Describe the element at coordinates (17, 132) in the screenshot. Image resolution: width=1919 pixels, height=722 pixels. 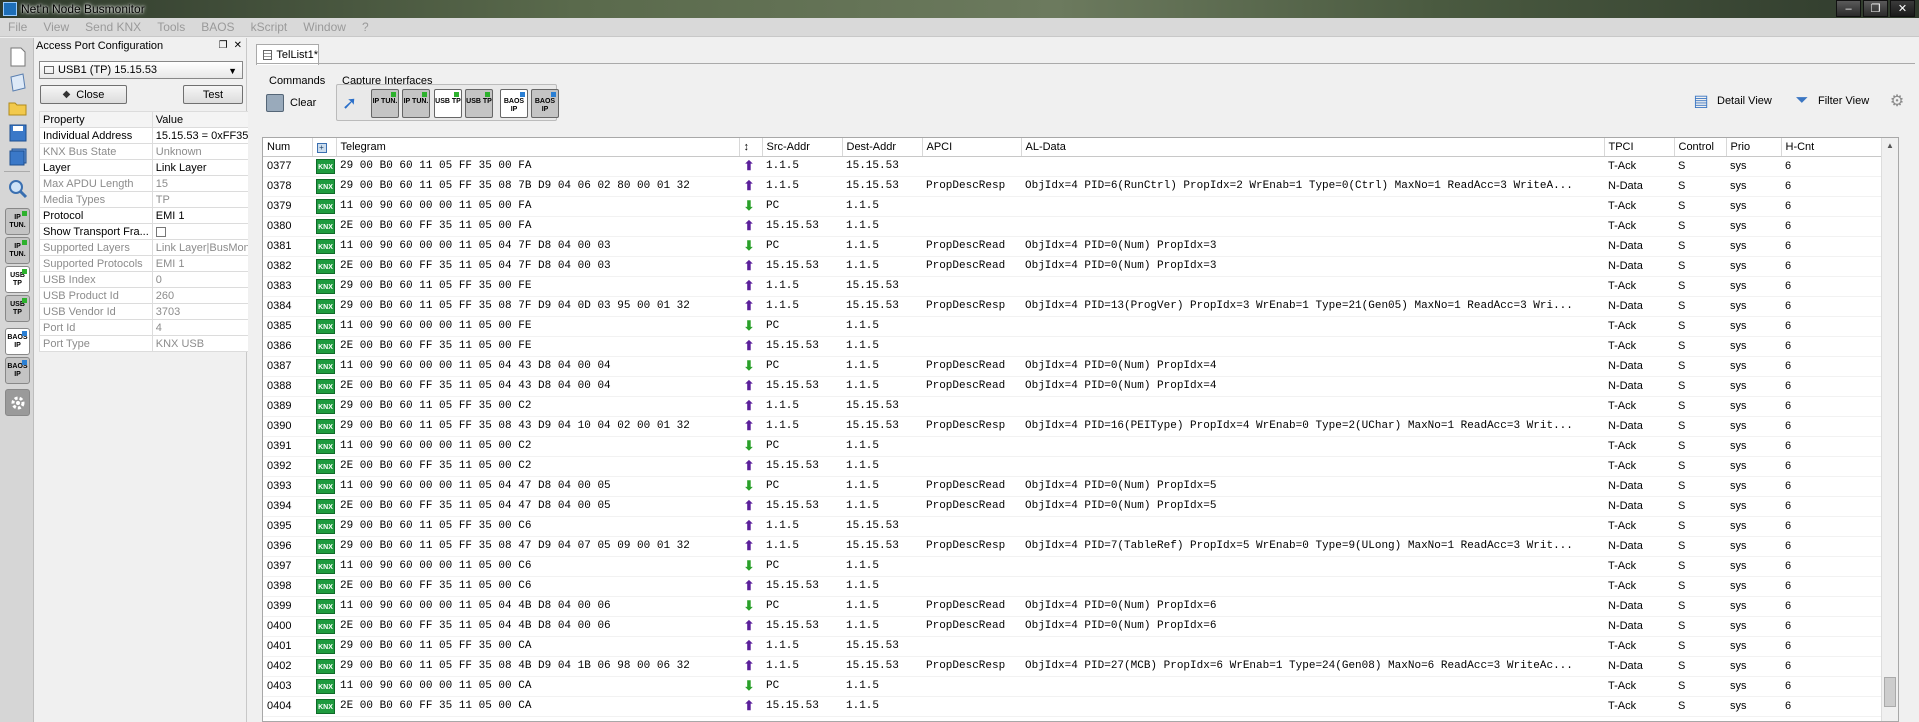
I see `save-icon` at that location.